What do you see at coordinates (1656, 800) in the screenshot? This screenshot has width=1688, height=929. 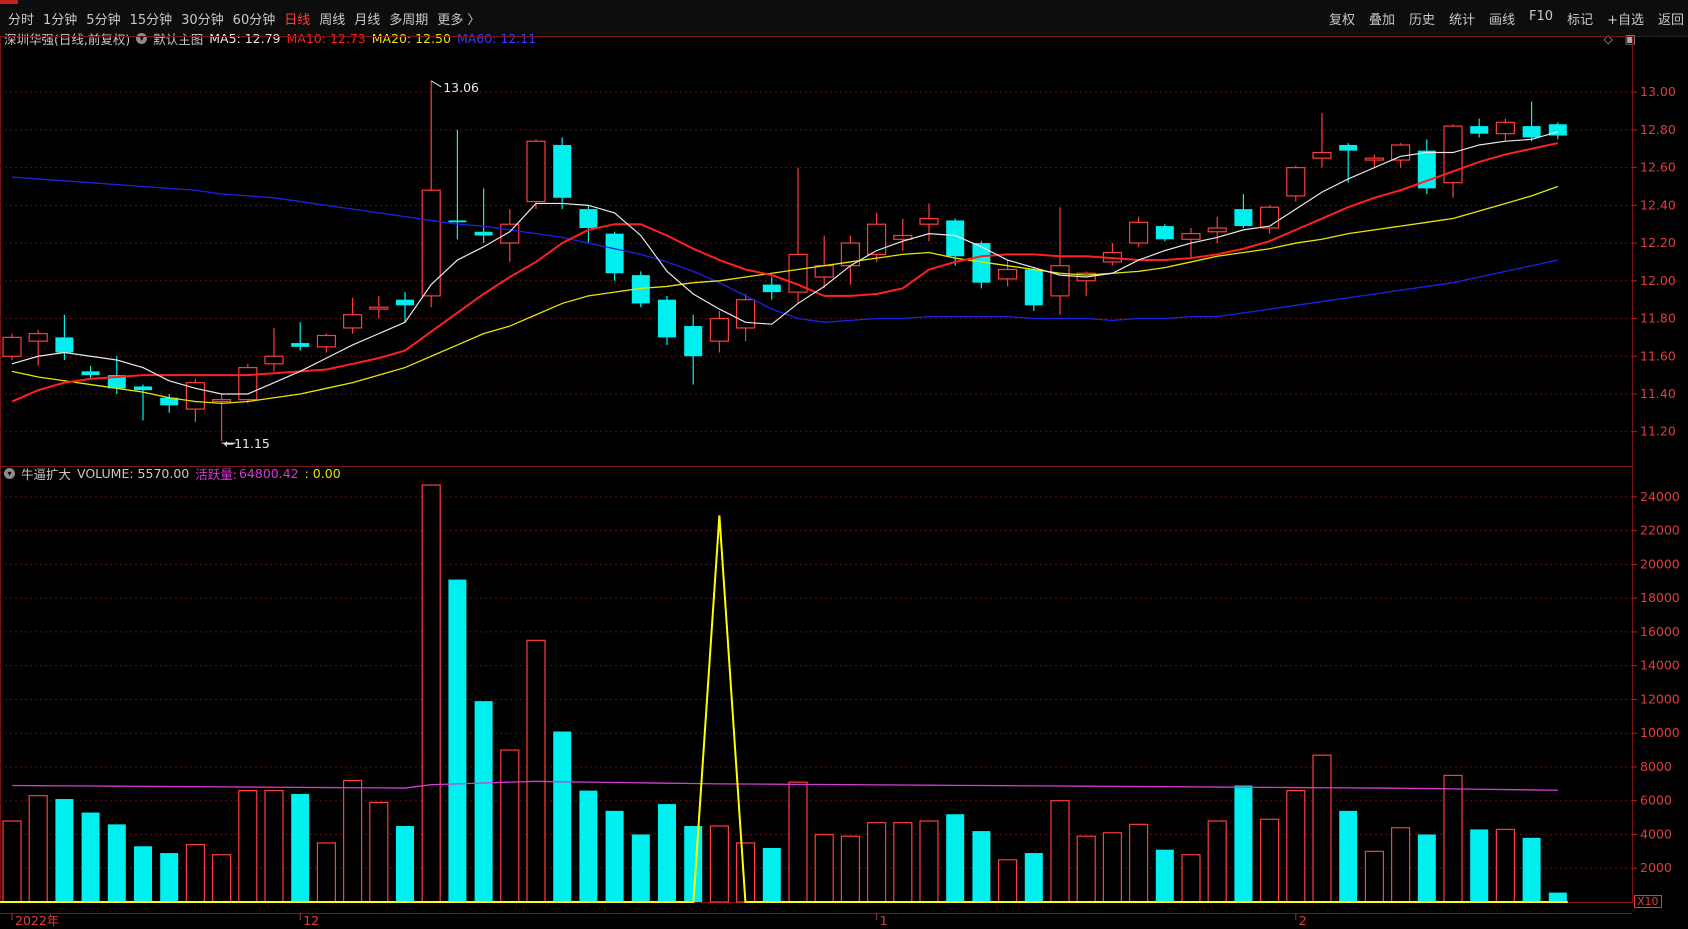 I see `volume-tick-label: 6000` at bounding box center [1656, 800].